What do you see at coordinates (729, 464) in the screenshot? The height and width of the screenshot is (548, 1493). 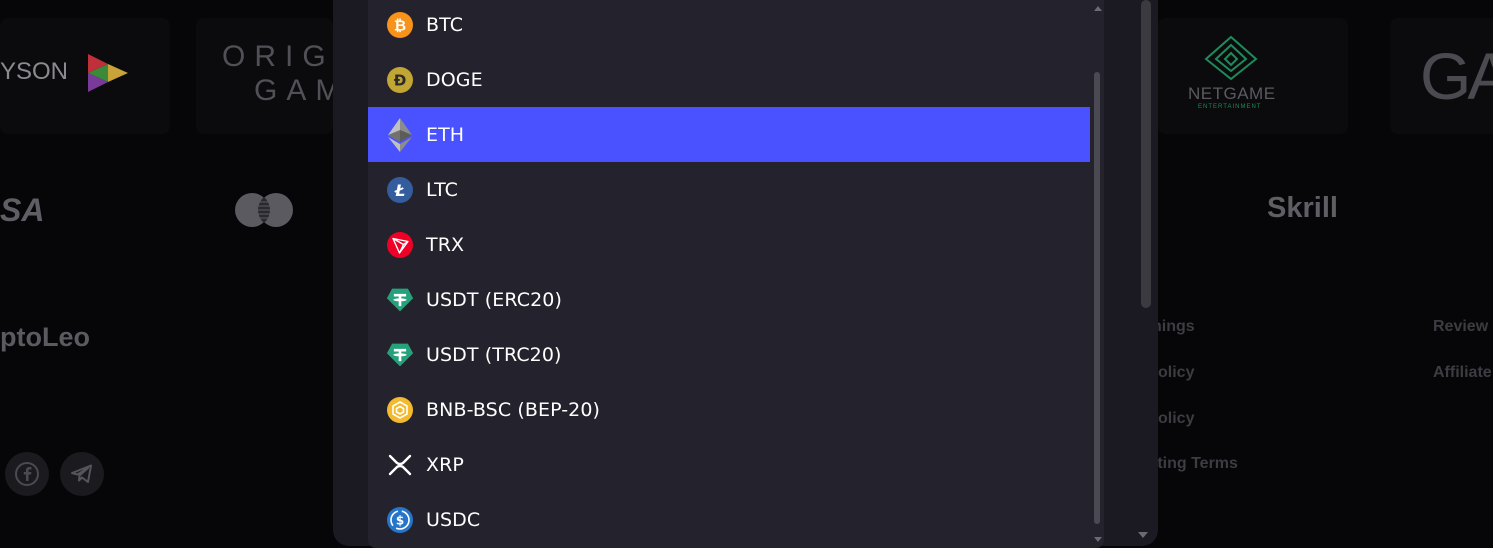 I see `option-xrp: XRP` at bounding box center [729, 464].